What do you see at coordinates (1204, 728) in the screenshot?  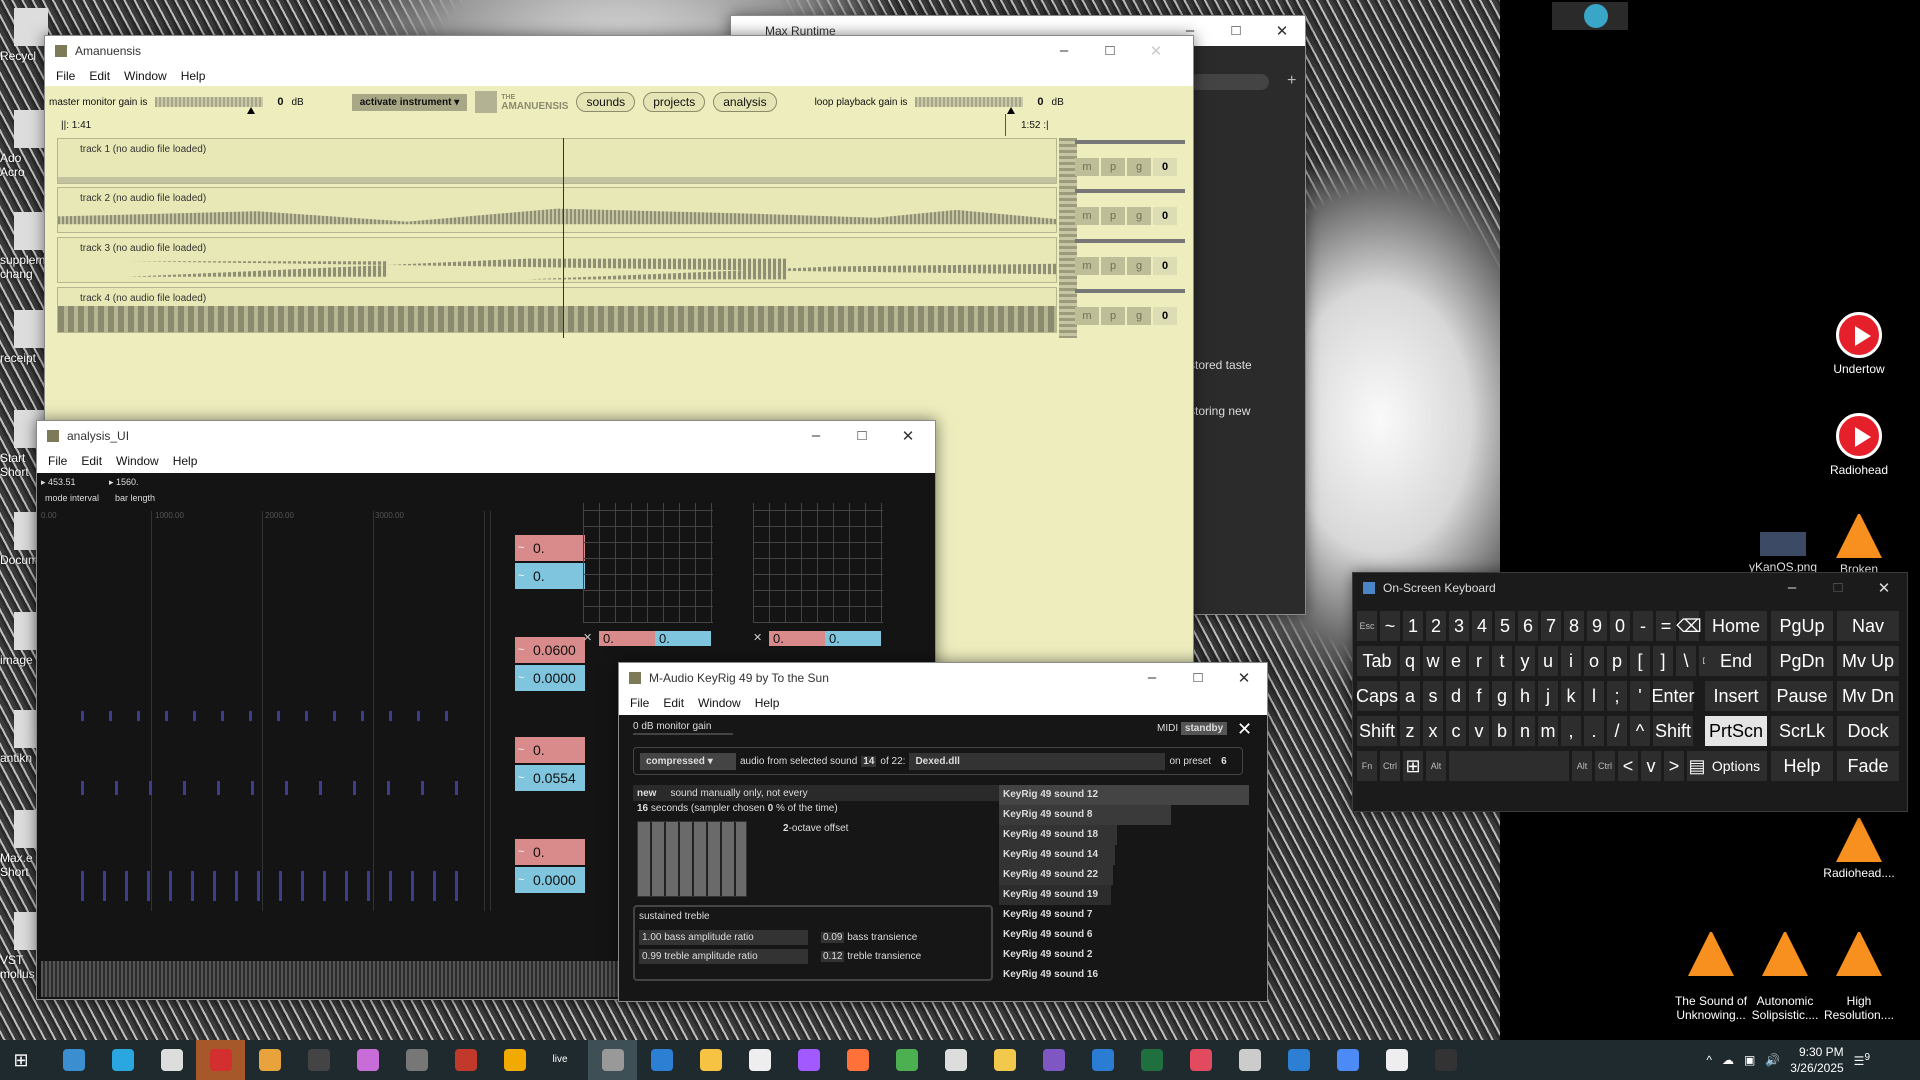 I see `midi-state-badge: standby` at bounding box center [1204, 728].